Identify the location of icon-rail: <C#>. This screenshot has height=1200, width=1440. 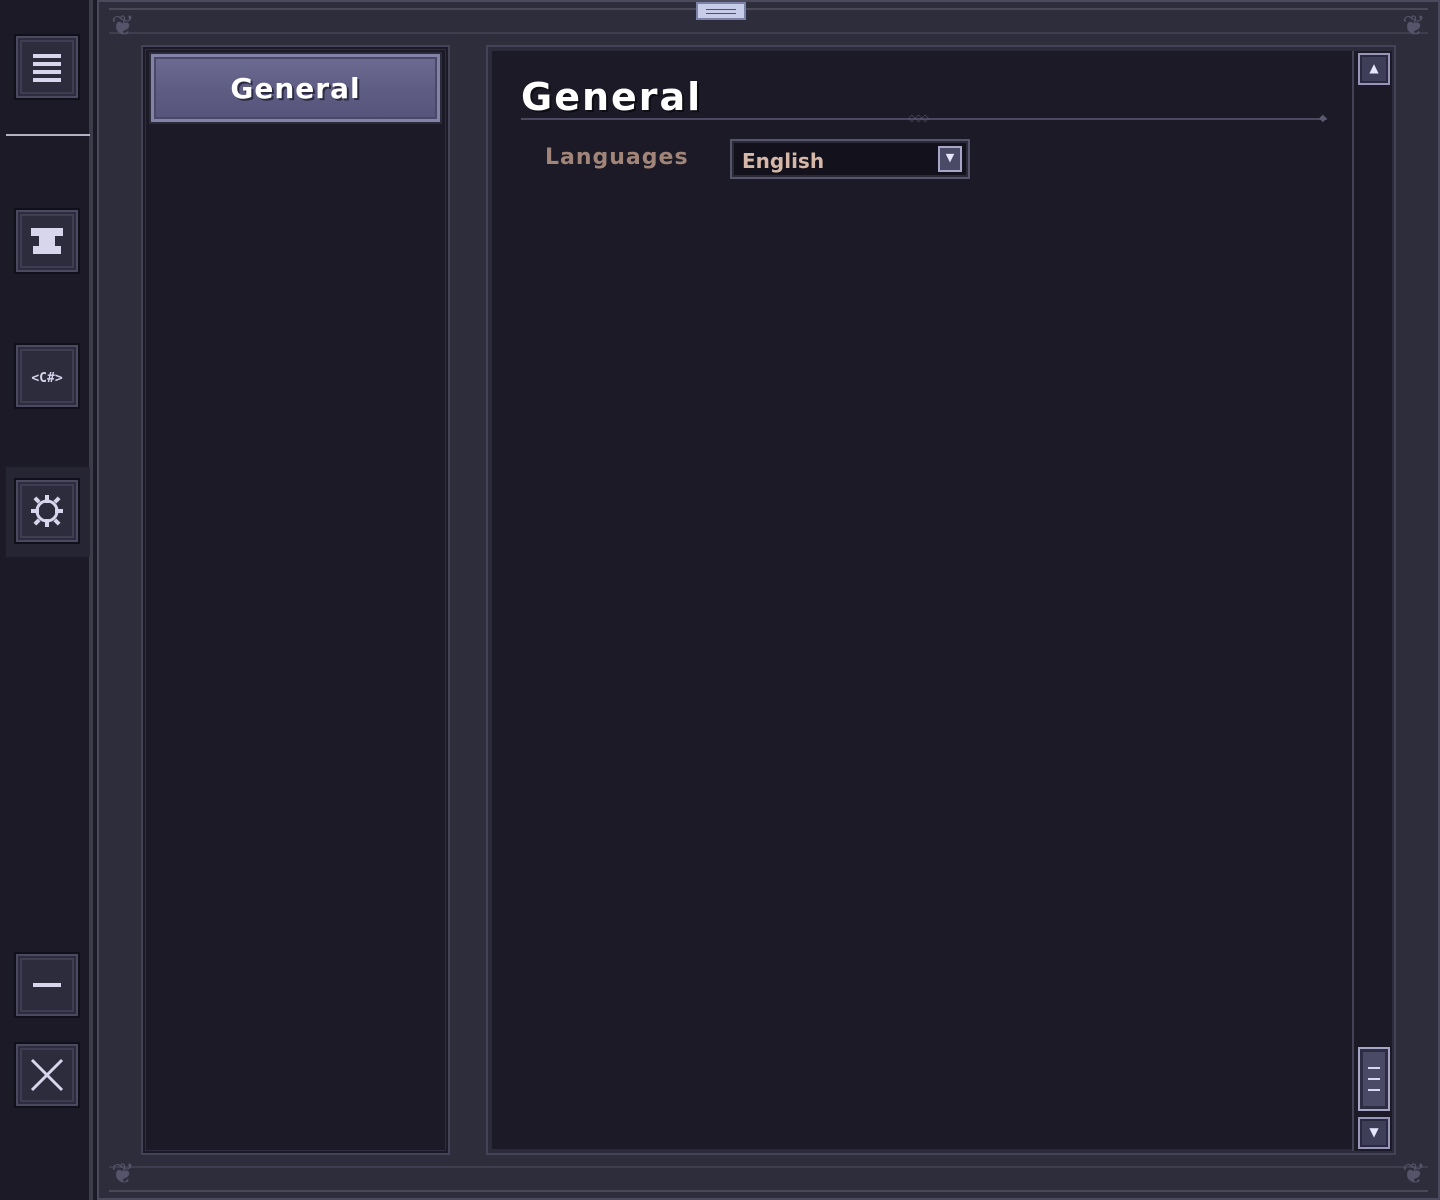
(46, 600).